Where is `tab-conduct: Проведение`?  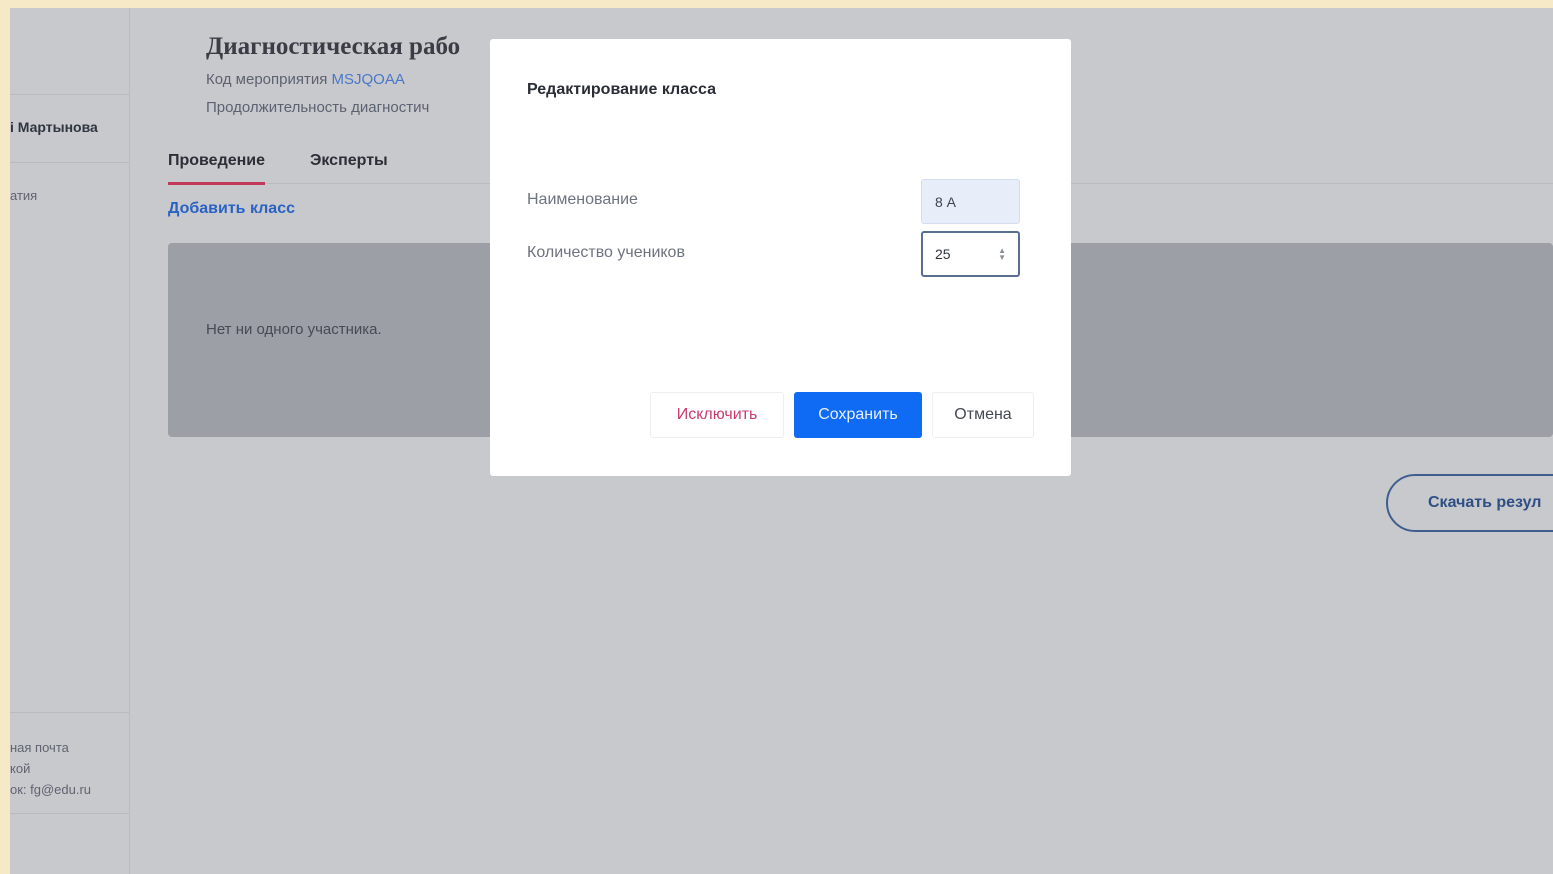
tab-conduct: Проведение is located at coordinates (217, 168).